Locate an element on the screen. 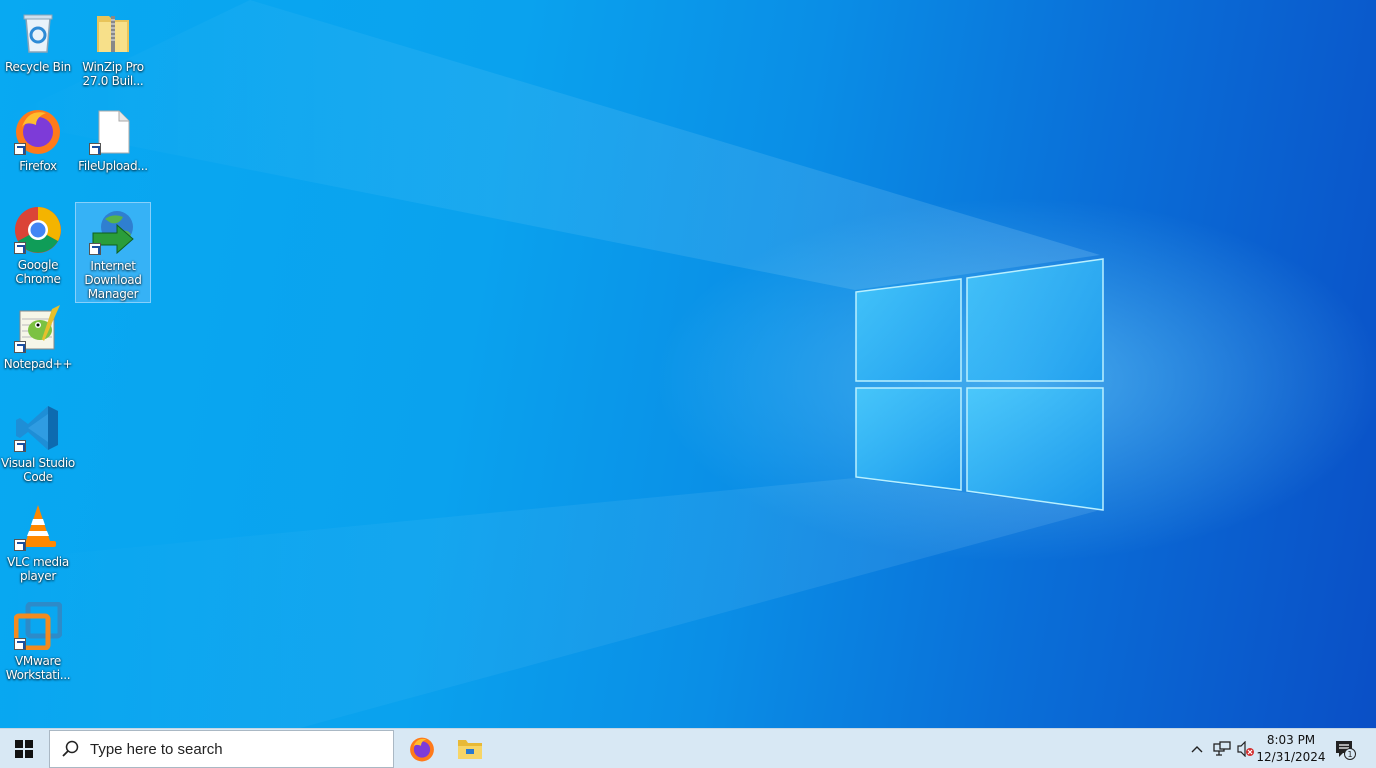 Image resolution: width=1376 pixels, height=768 pixels. winzip-icon is located at coordinates (113, 32).